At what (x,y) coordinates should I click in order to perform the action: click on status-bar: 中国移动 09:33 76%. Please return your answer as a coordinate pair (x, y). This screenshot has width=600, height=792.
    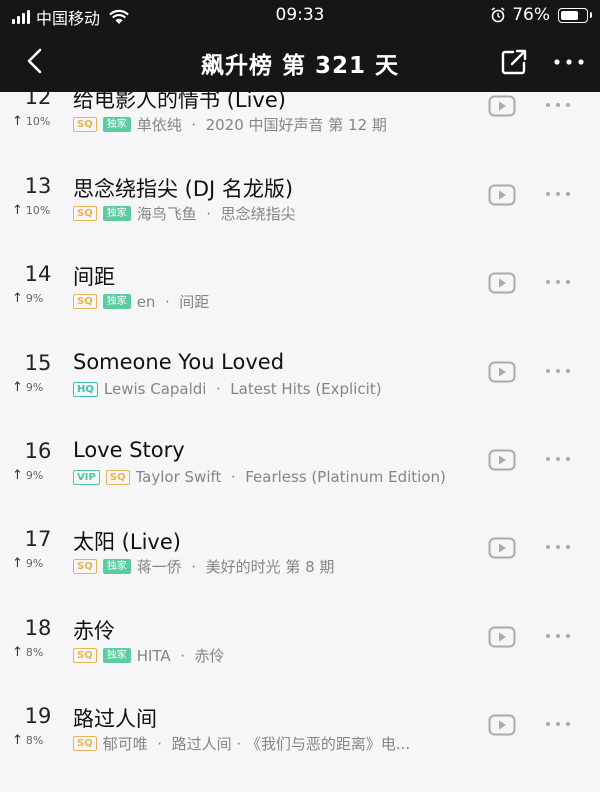
    Looking at the image, I should click on (300, 16).